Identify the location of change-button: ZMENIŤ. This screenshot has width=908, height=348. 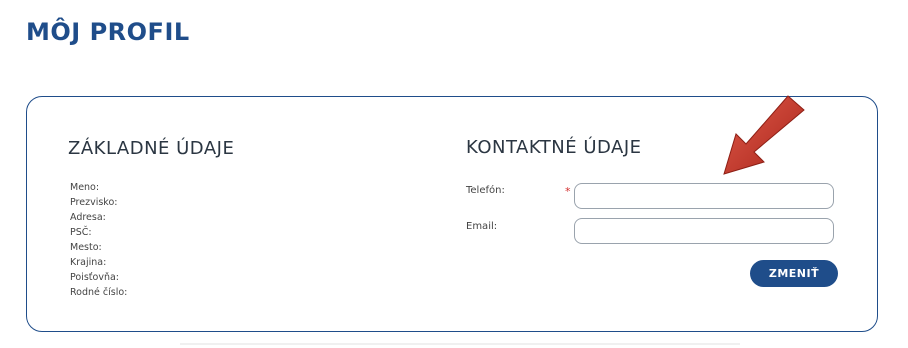
(794, 273).